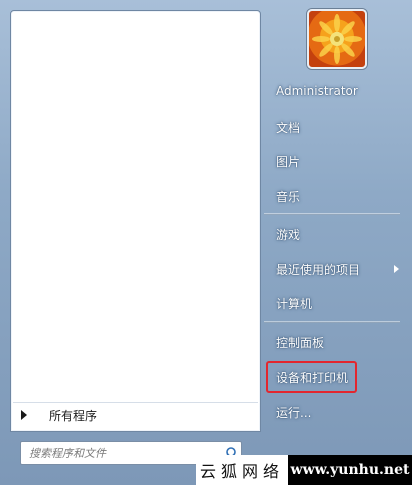 This screenshot has width=412, height=485. Describe the element at coordinates (288, 196) in the screenshot. I see `menu-item-label: 音乐` at that location.